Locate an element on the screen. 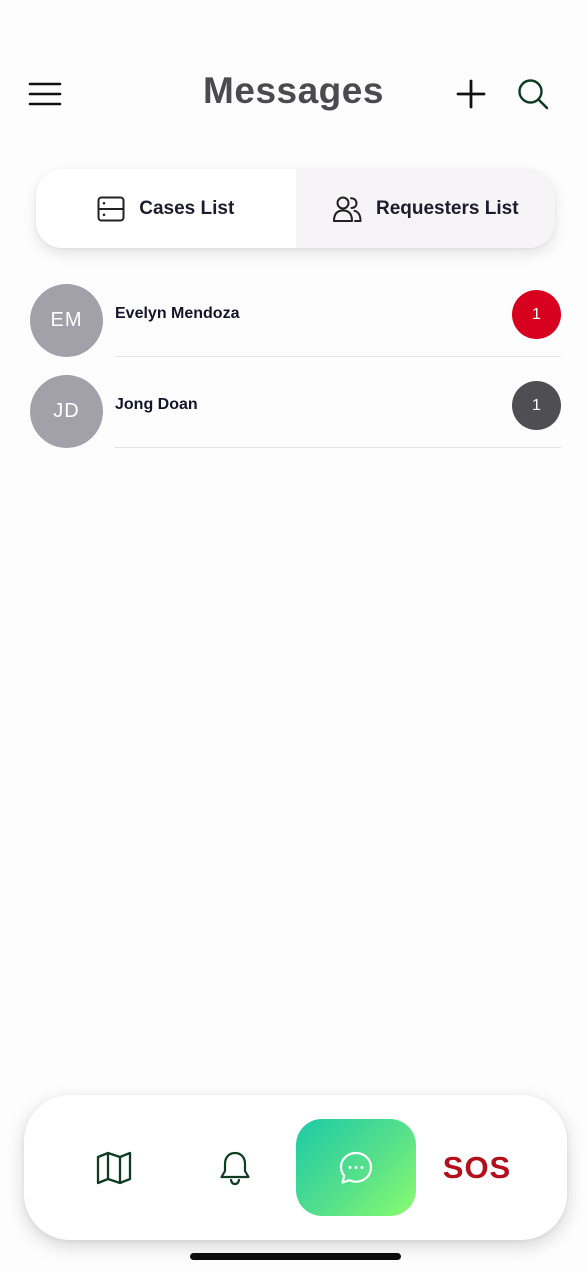 This screenshot has width=587, height=1271. map-icon is located at coordinates (114, 1167).